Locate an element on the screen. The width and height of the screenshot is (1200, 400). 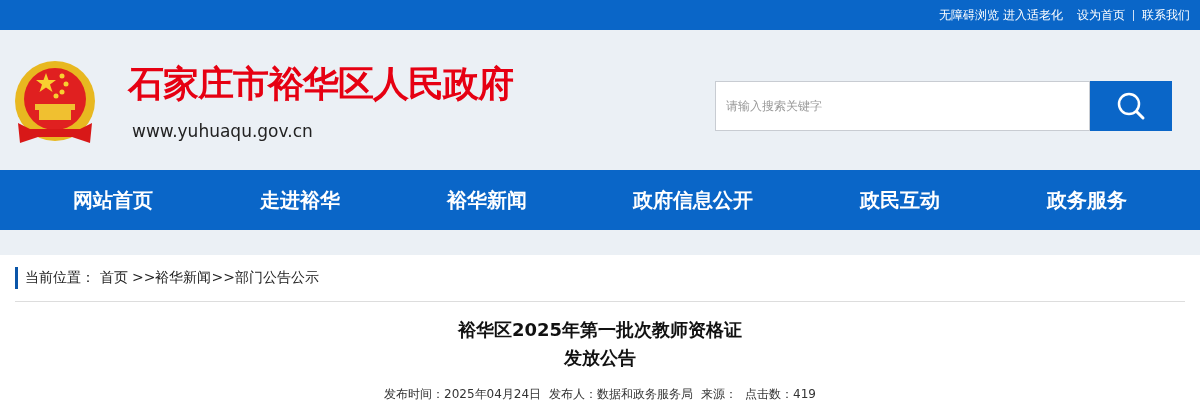
nav-item: 政府信息公开 is located at coordinates (693, 200).